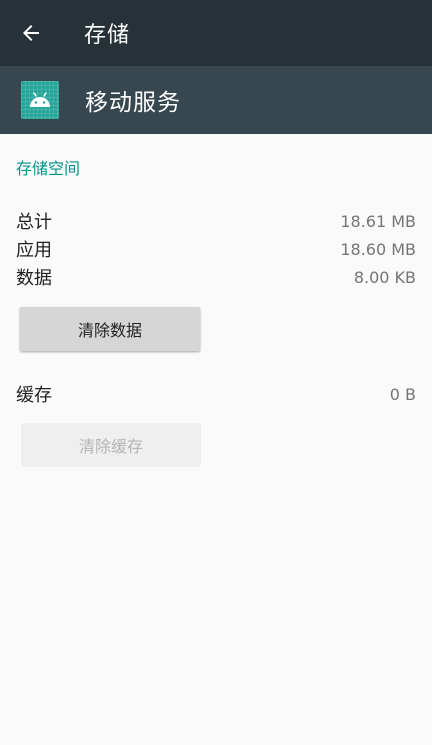  I want to click on android-icon, so click(40, 100).